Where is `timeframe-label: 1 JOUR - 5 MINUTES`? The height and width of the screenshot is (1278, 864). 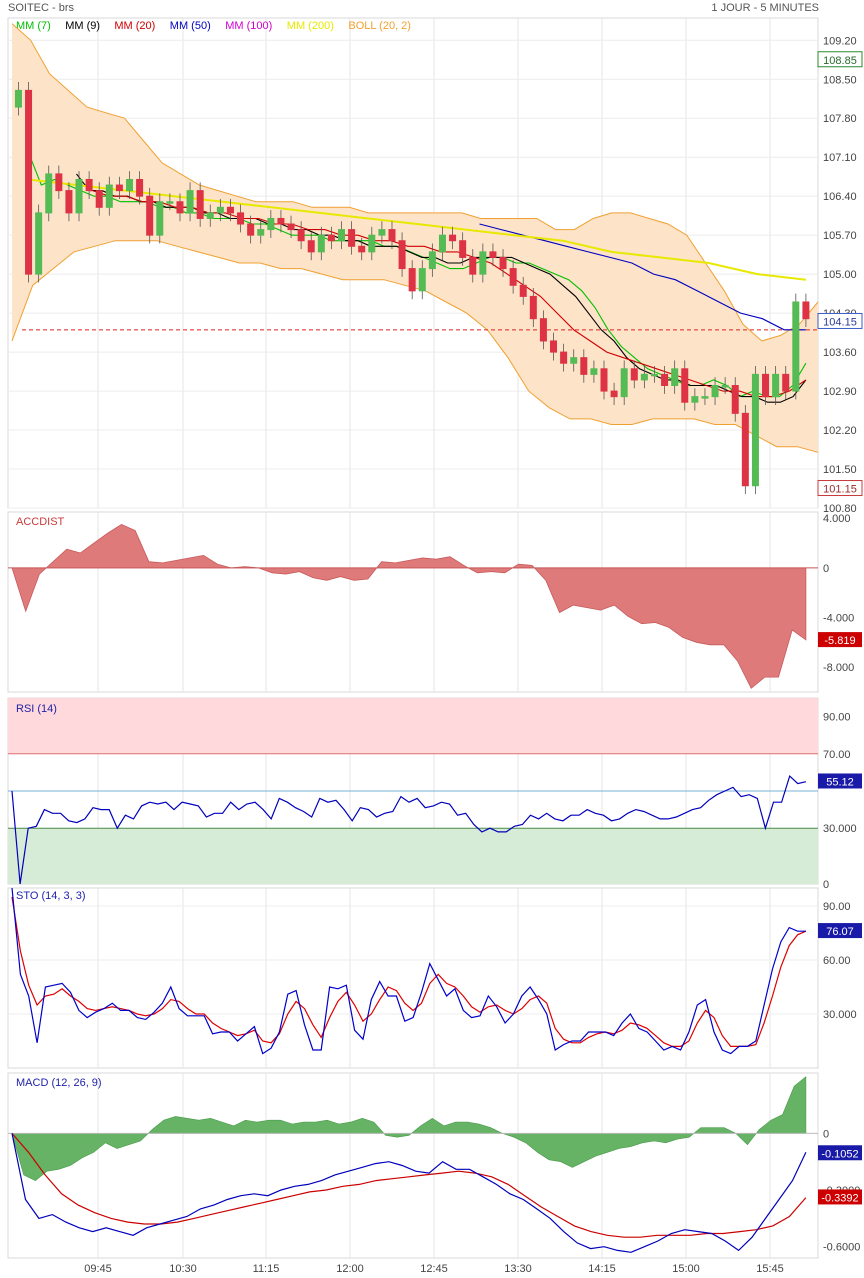 timeframe-label: 1 JOUR - 5 MINUTES is located at coordinates (765, 8).